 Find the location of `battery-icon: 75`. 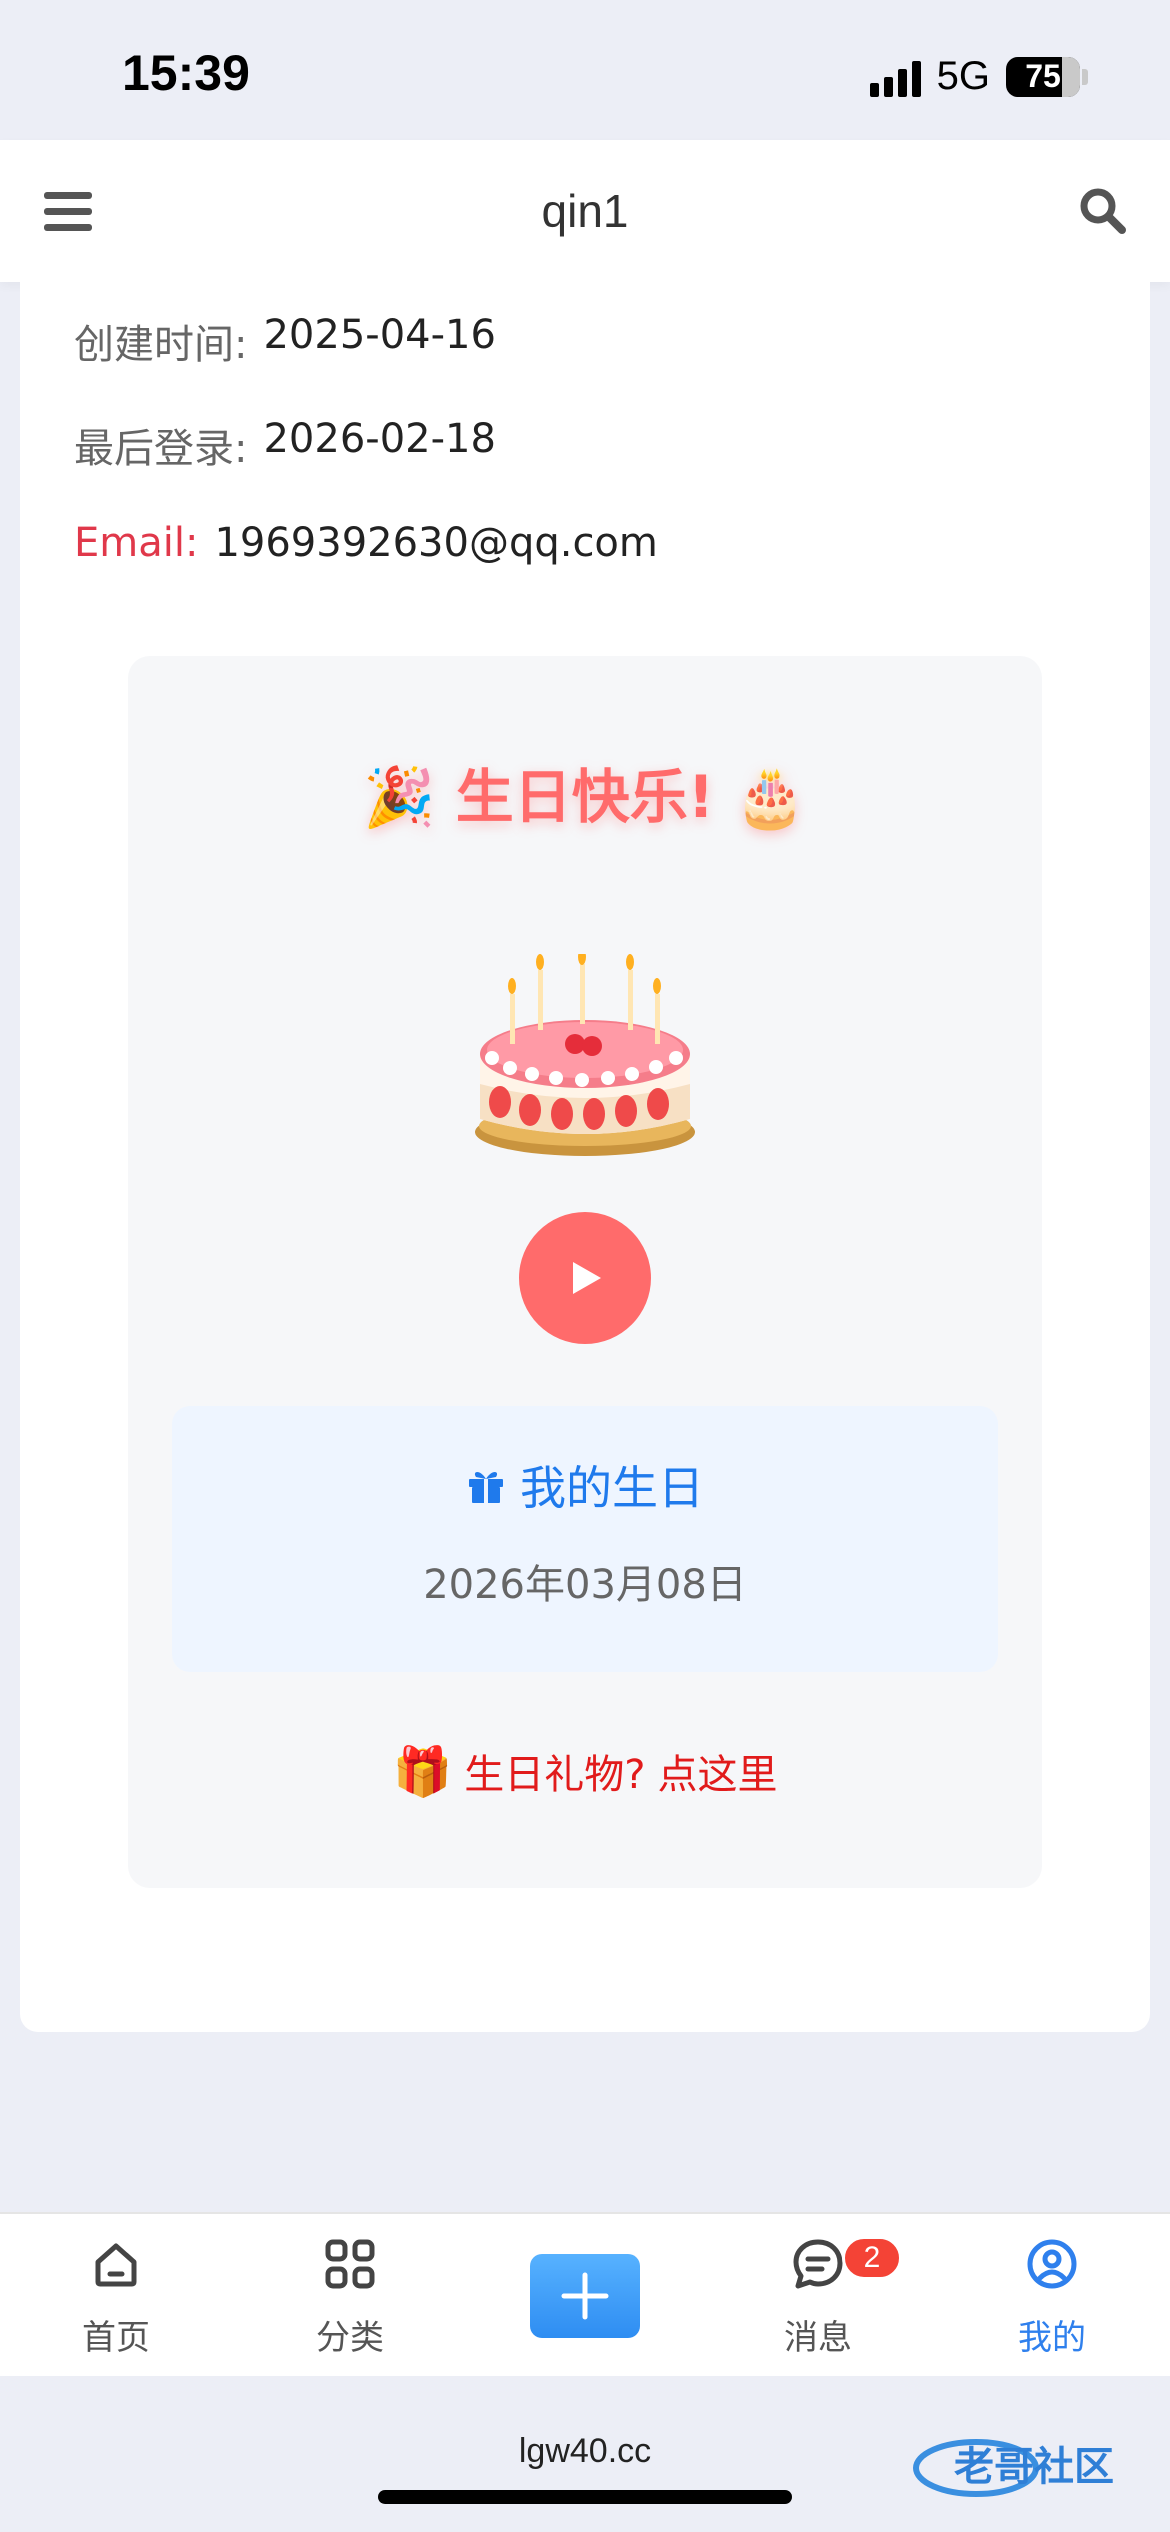

battery-icon: 75 is located at coordinates (1043, 76).